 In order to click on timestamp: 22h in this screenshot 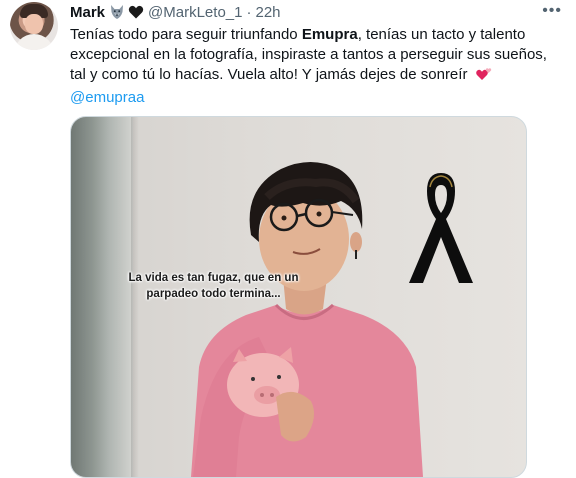, I will do `click(267, 12)`.